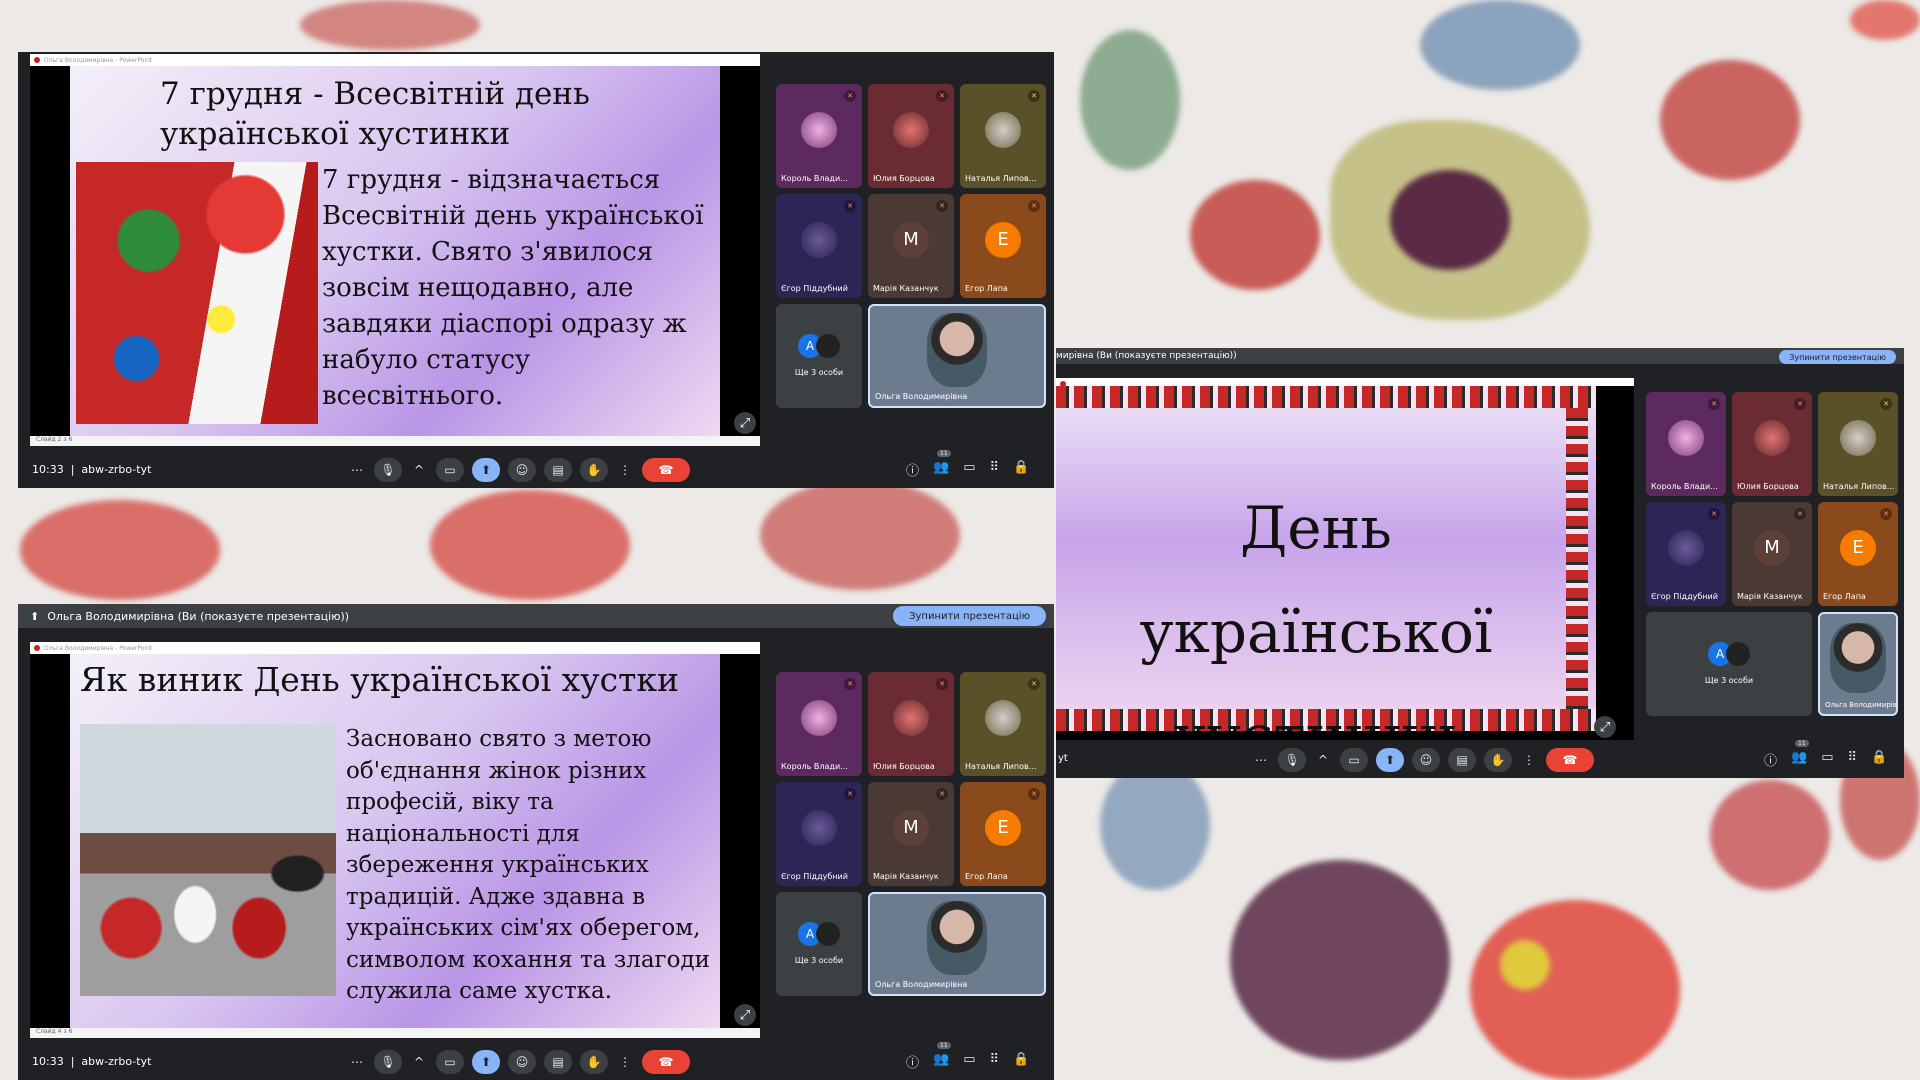 Image resolution: width=1920 pixels, height=1080 pixels. What do you see at coordinates (92, 469) in the screenshot?
I see `meeting-info: 10:33 | abw-zrbo-tyt` at bounding box center [92, 469].